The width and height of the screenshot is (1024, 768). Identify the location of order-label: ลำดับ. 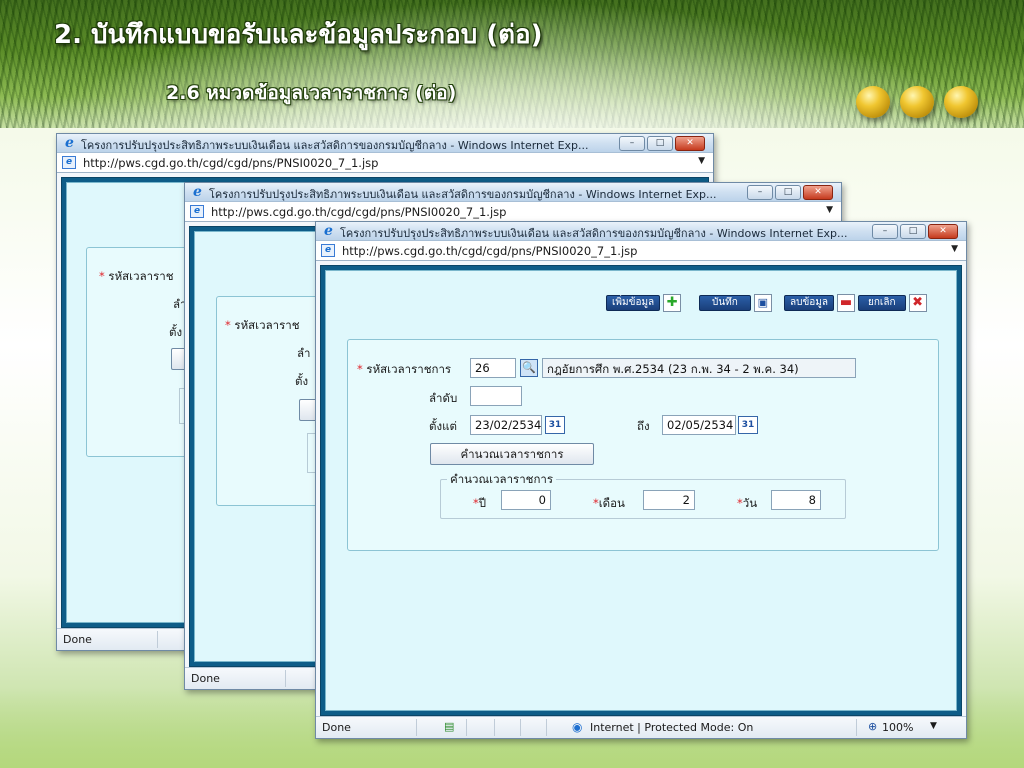
(443, 398).